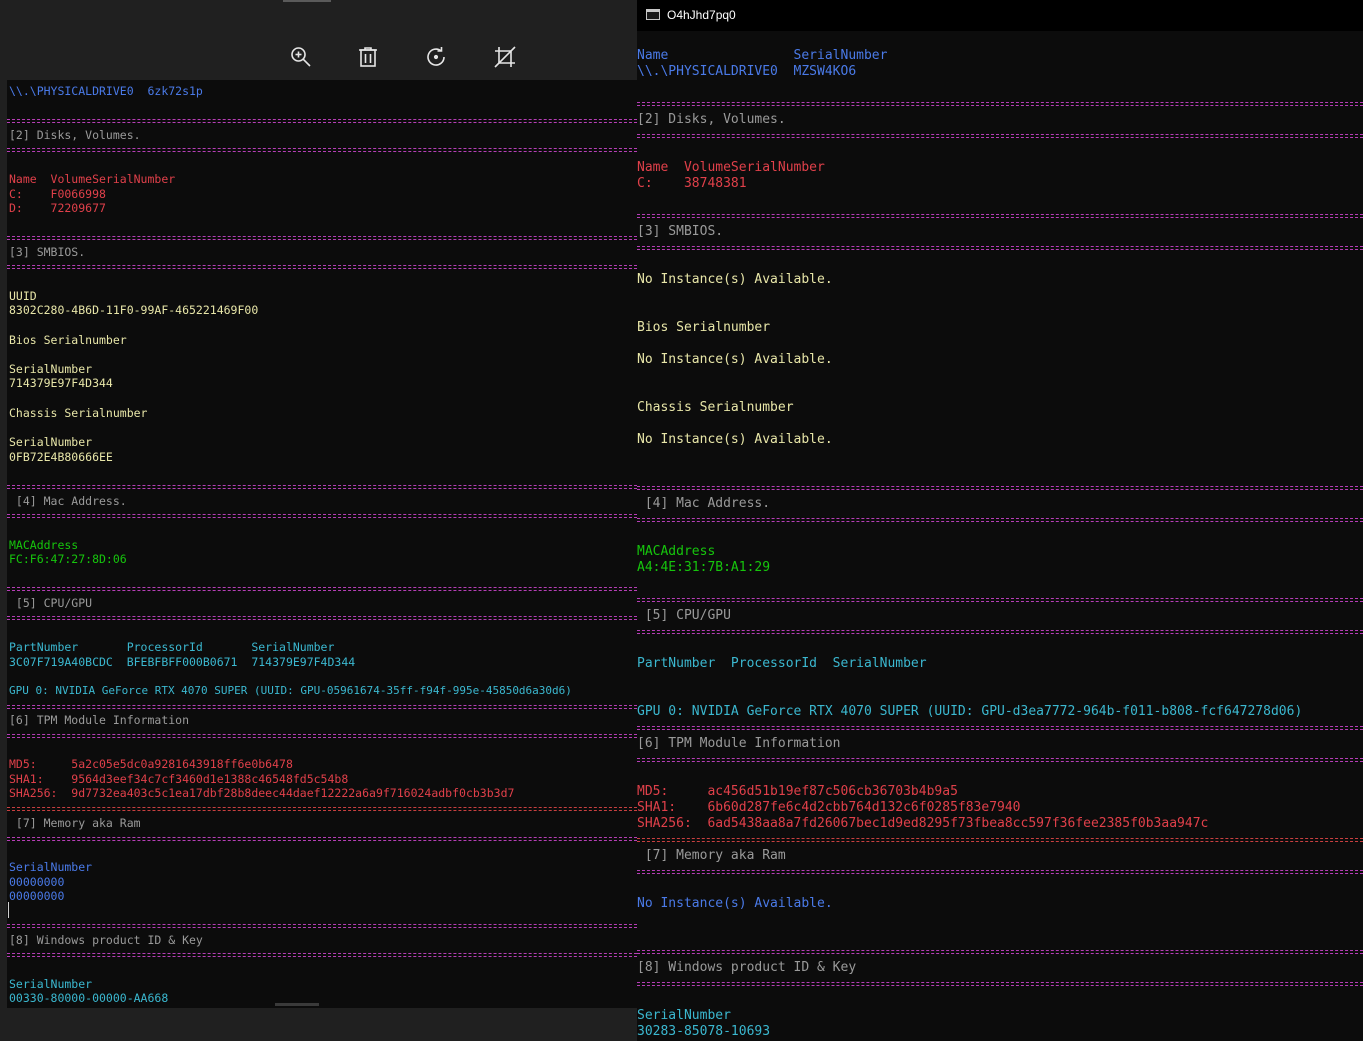 The height and width of the screenshot is (1041, 1363). What do you see at coordinates (89, 998) in the screenshot?
I see `windows-value: 00330-80000-00000-AA668` at bounding box center [89, 998].